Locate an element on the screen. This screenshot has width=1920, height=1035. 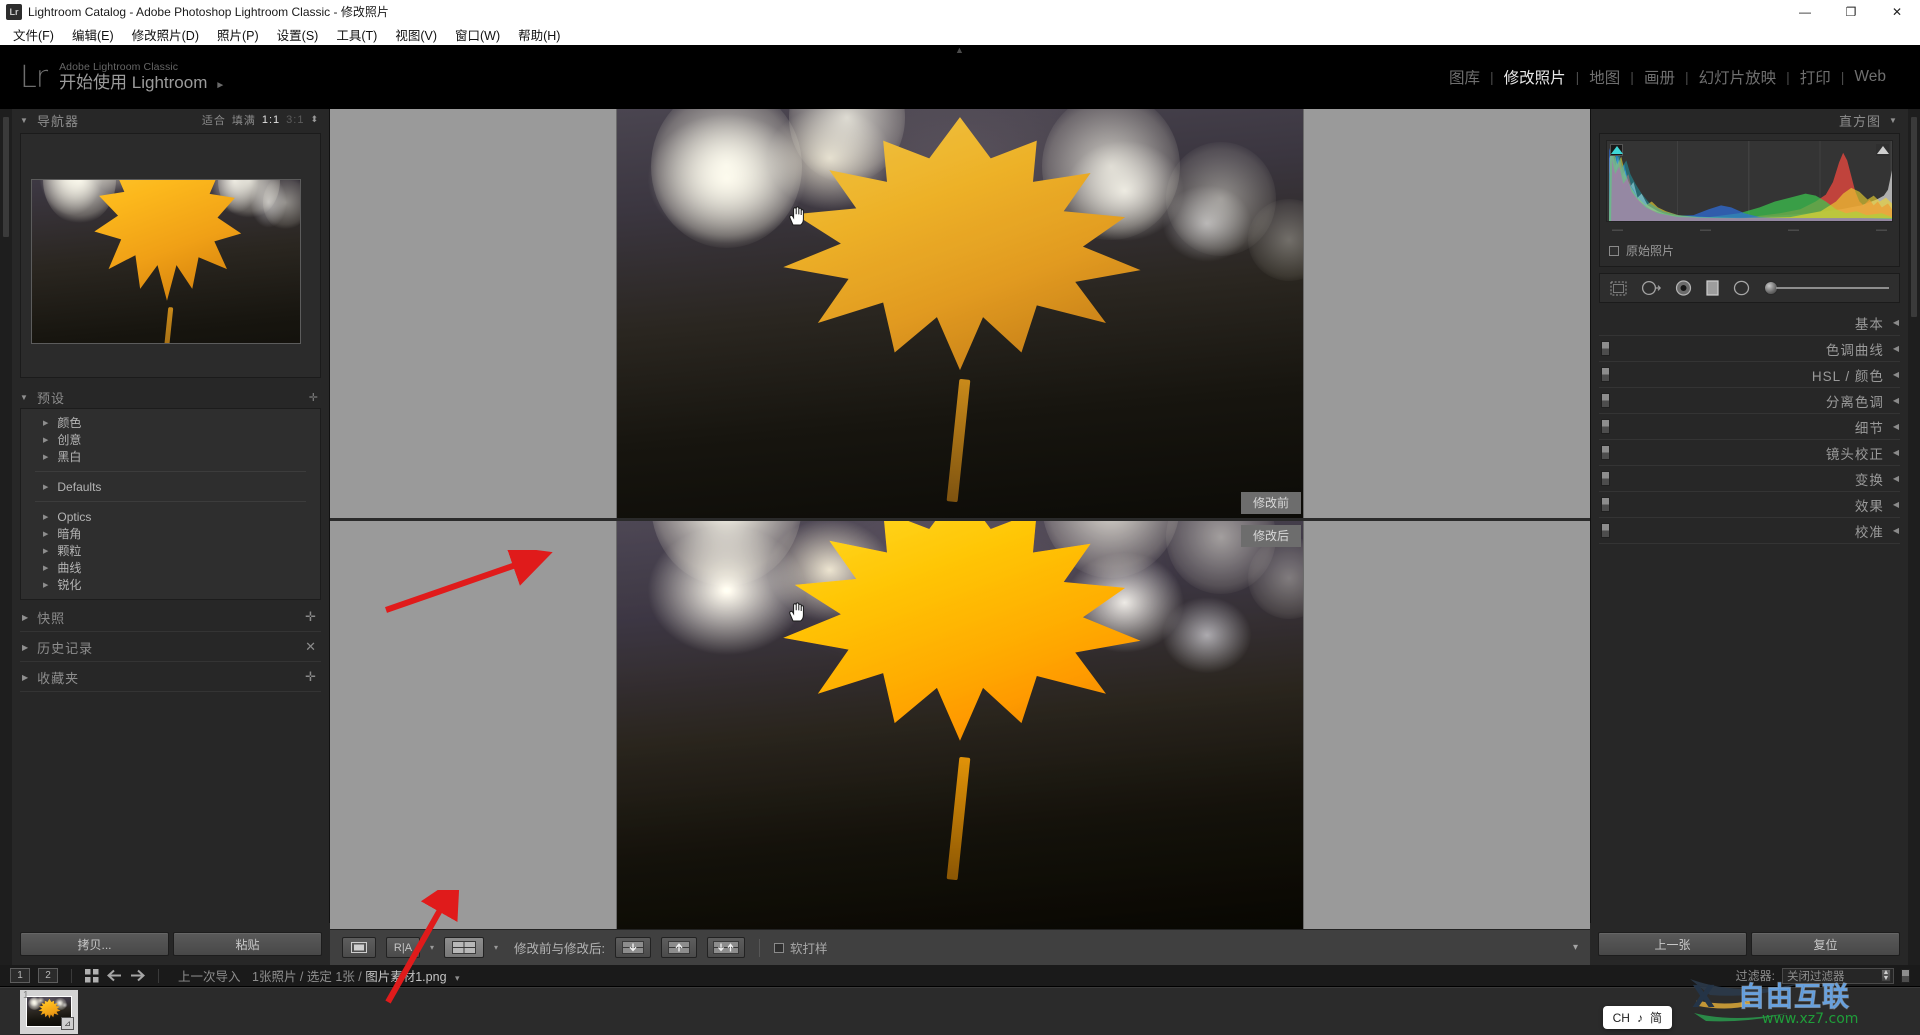
section-detail-expand-icon: ◀ is located at coordinates (1896, 426).